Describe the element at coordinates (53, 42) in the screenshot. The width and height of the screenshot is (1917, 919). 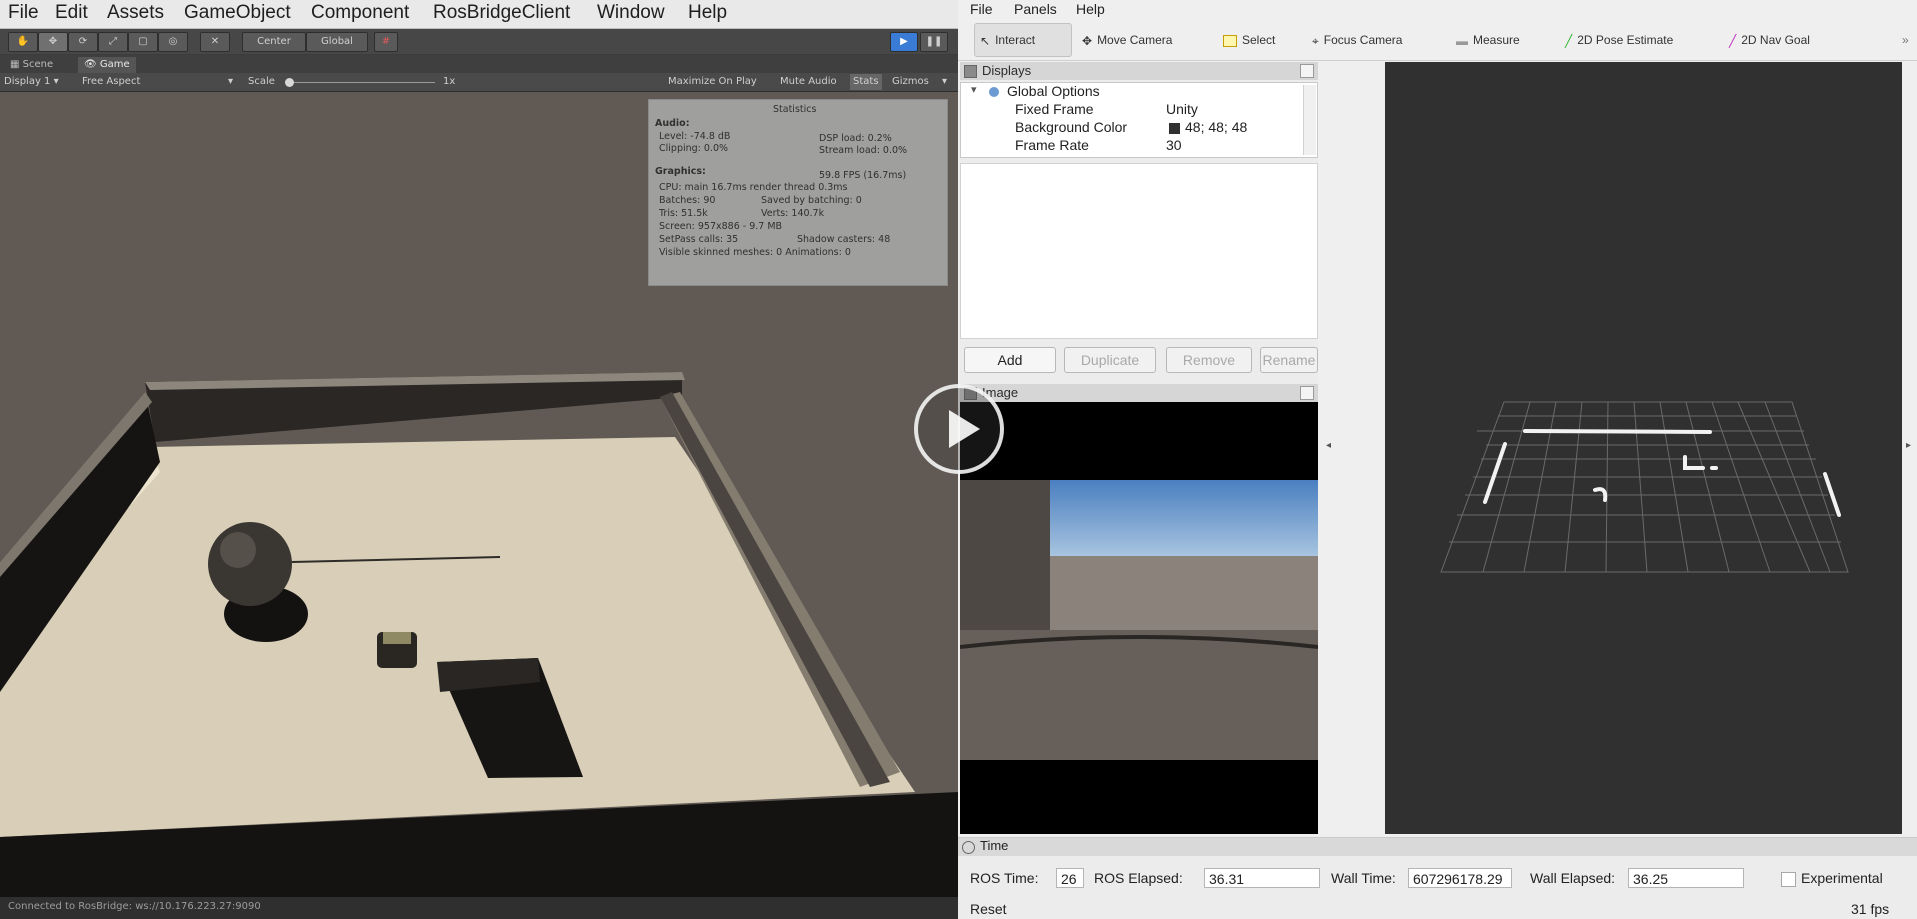
I see `move-tool-button: ✥` at that location.